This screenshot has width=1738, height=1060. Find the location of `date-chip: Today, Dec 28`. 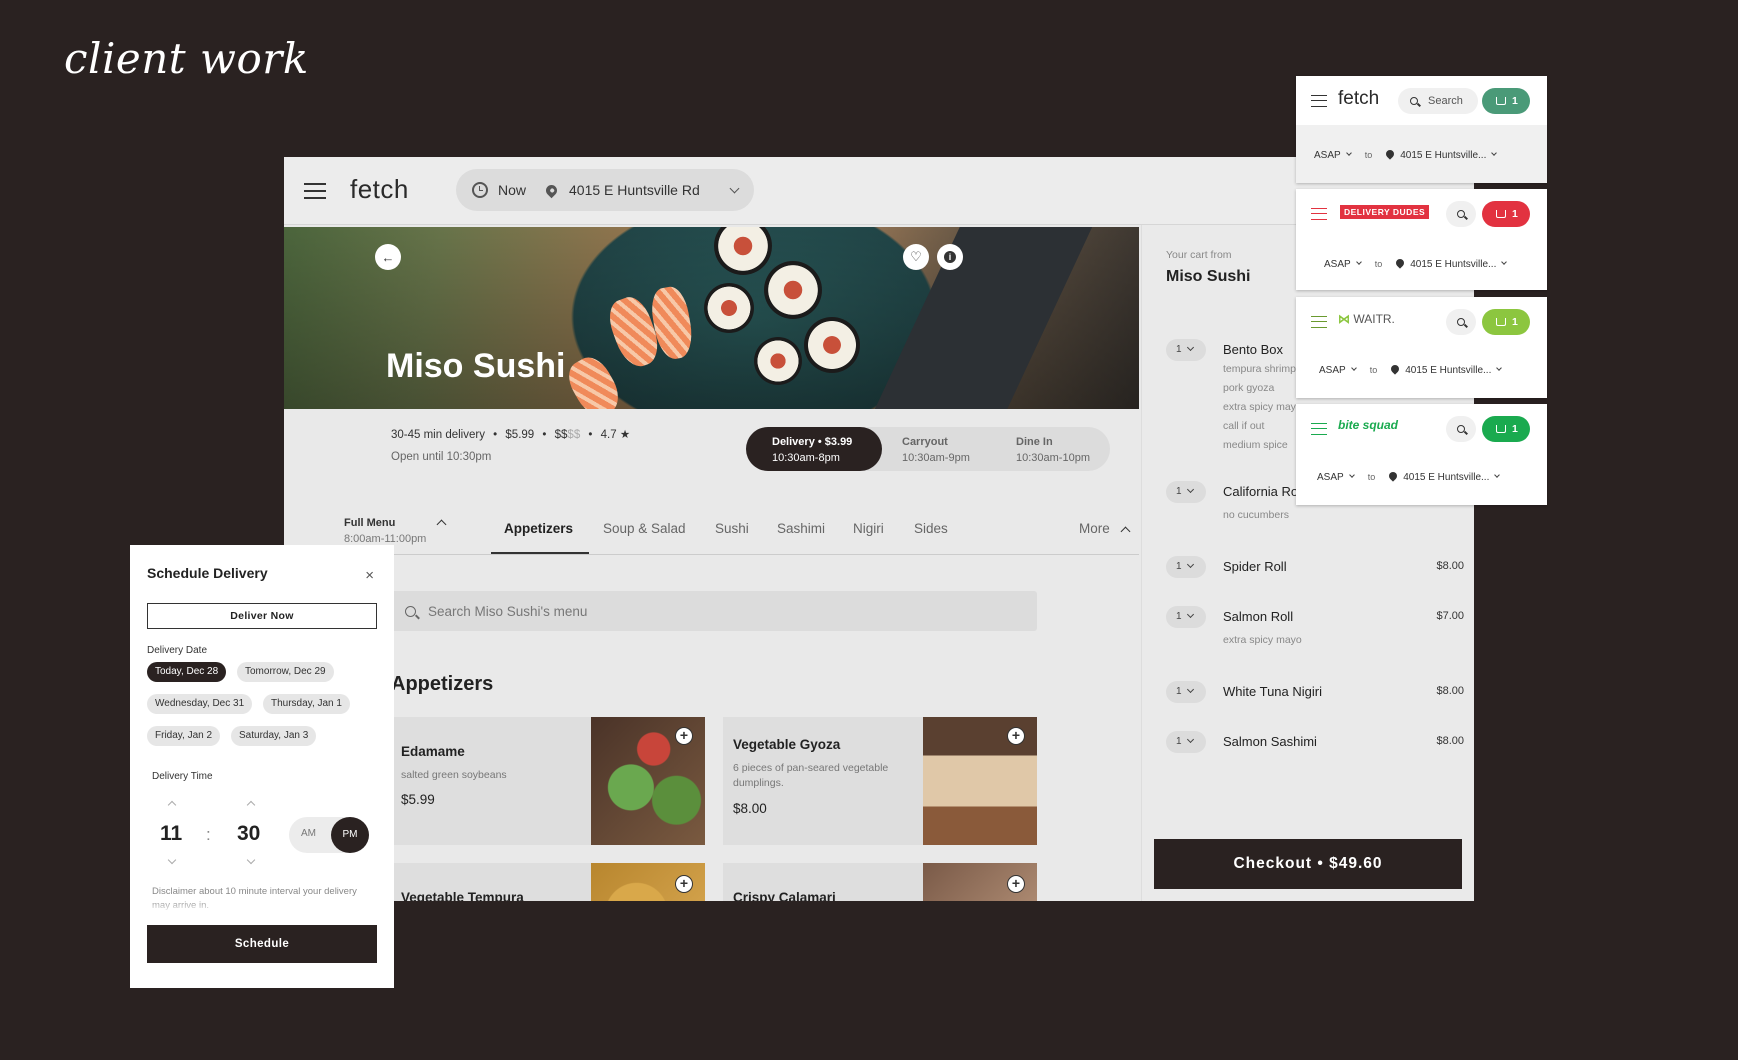

date-chip: Today, Dec 28 is located at coordinates (187, 672).